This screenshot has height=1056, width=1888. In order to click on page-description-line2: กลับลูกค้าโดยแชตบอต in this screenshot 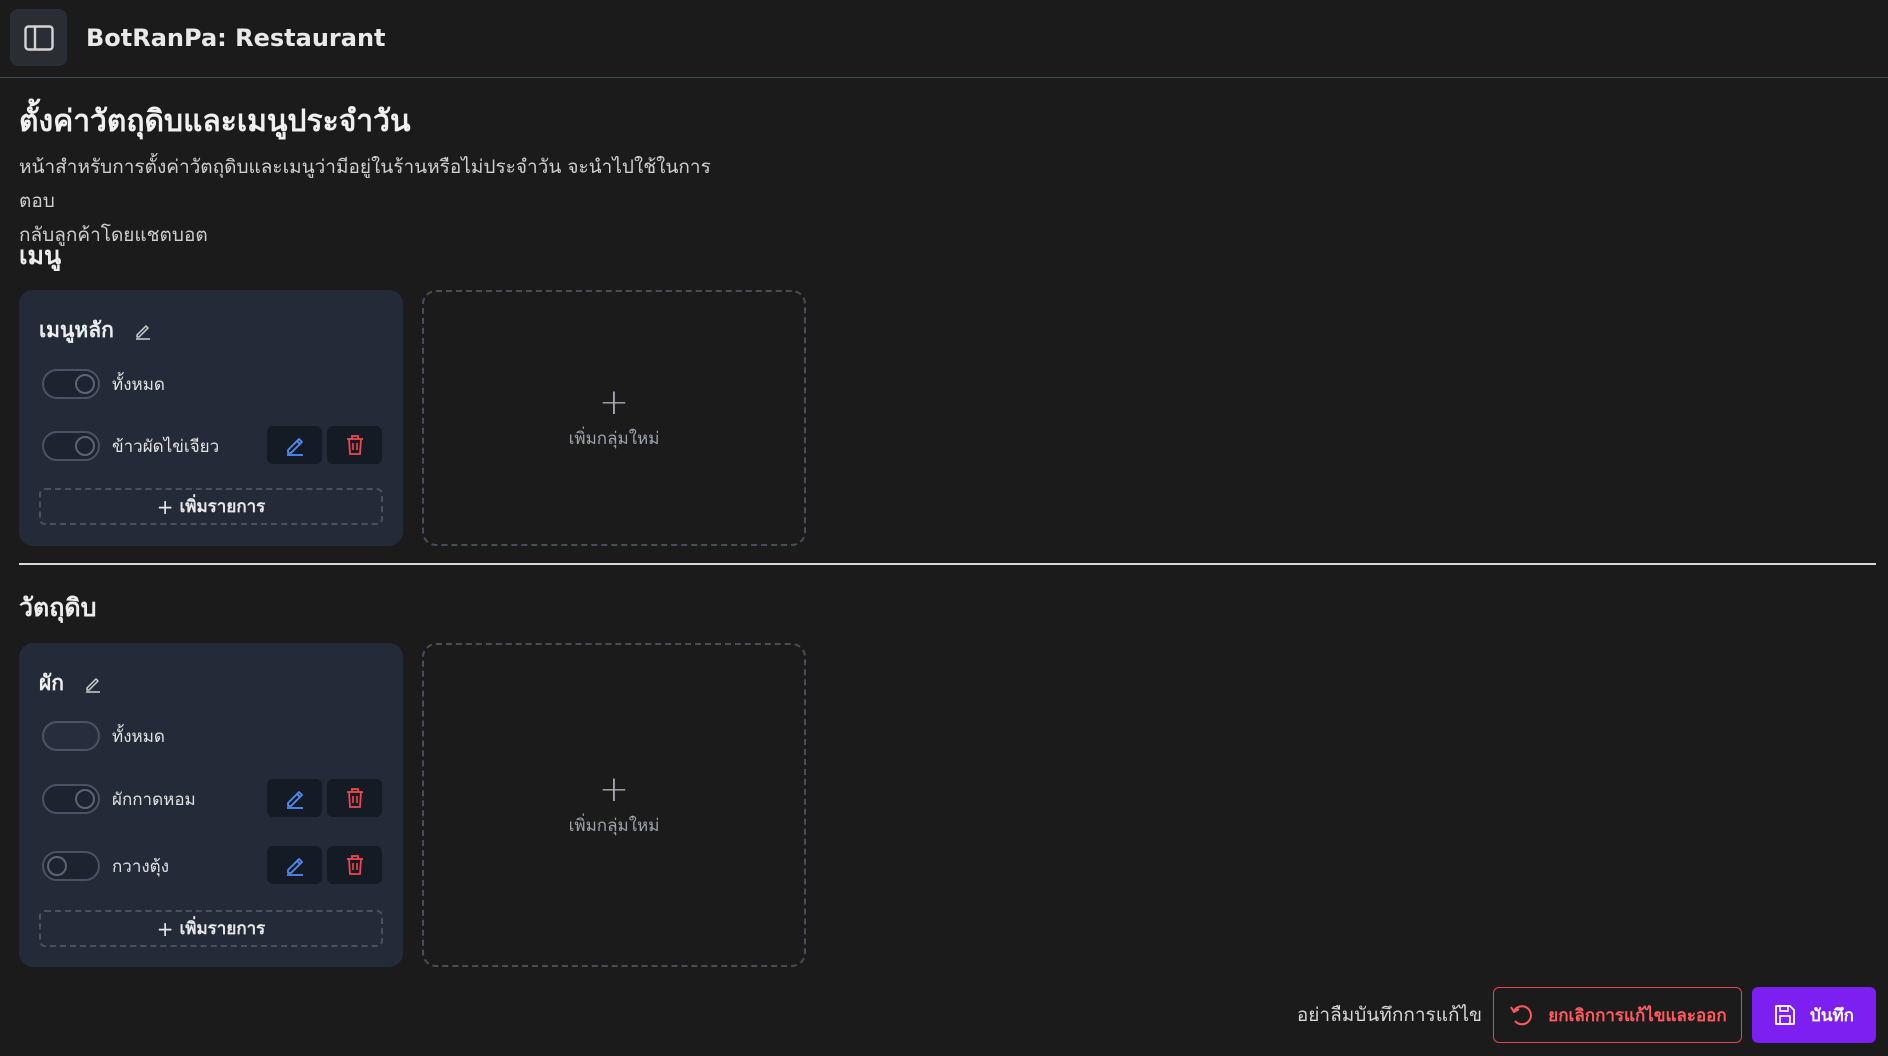, I will do `click(113, 235)`.